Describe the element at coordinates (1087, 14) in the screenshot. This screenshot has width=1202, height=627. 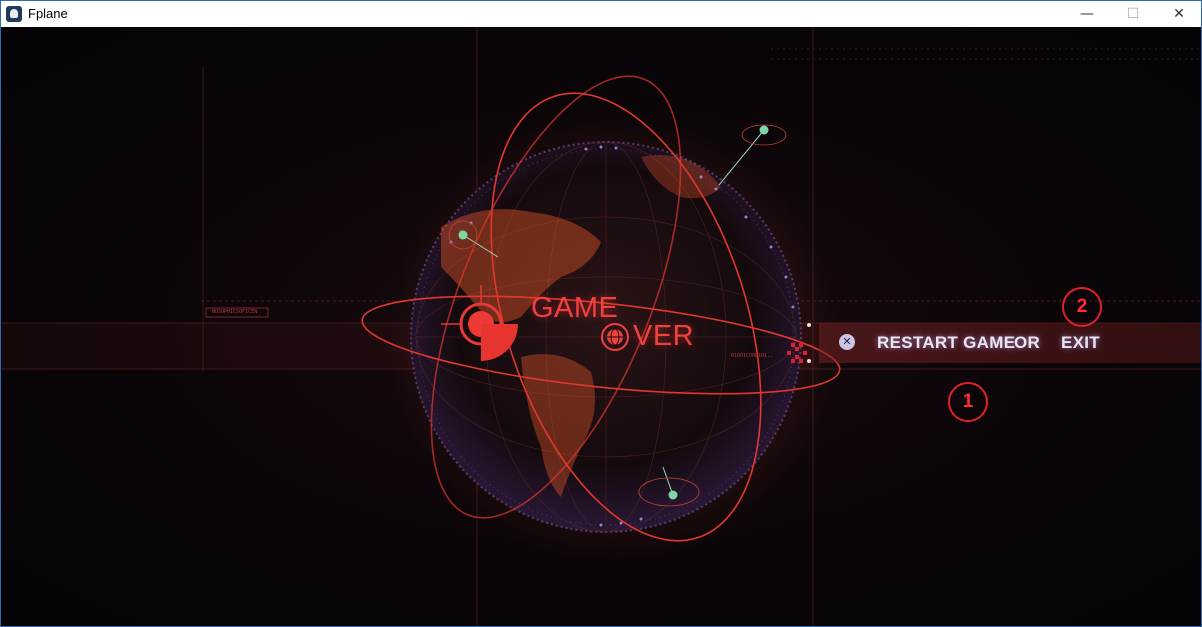
I see `minimize-button: —` at that location.